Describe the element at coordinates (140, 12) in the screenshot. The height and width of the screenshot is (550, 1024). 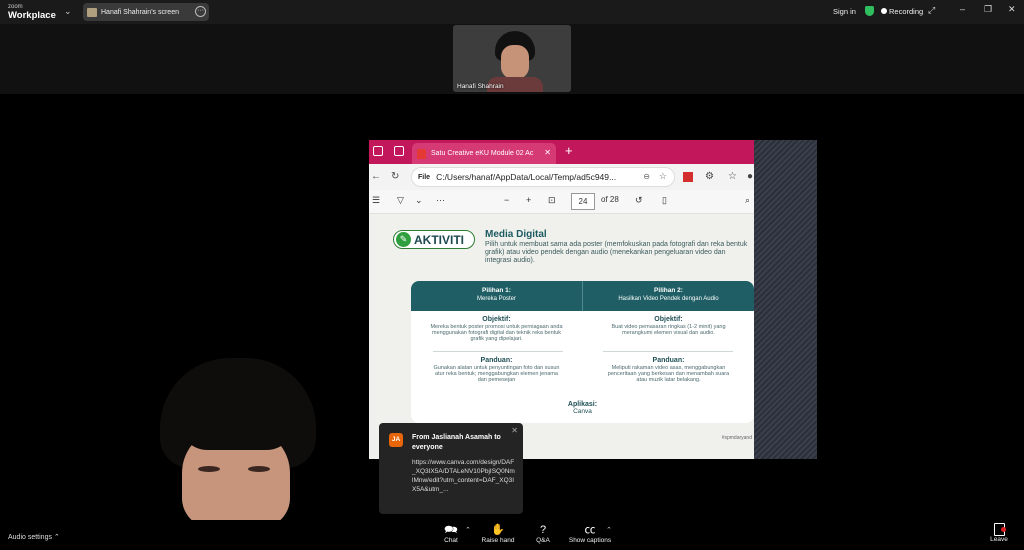
I see `share-label: Hanafi Shahrain's screen` at that location.